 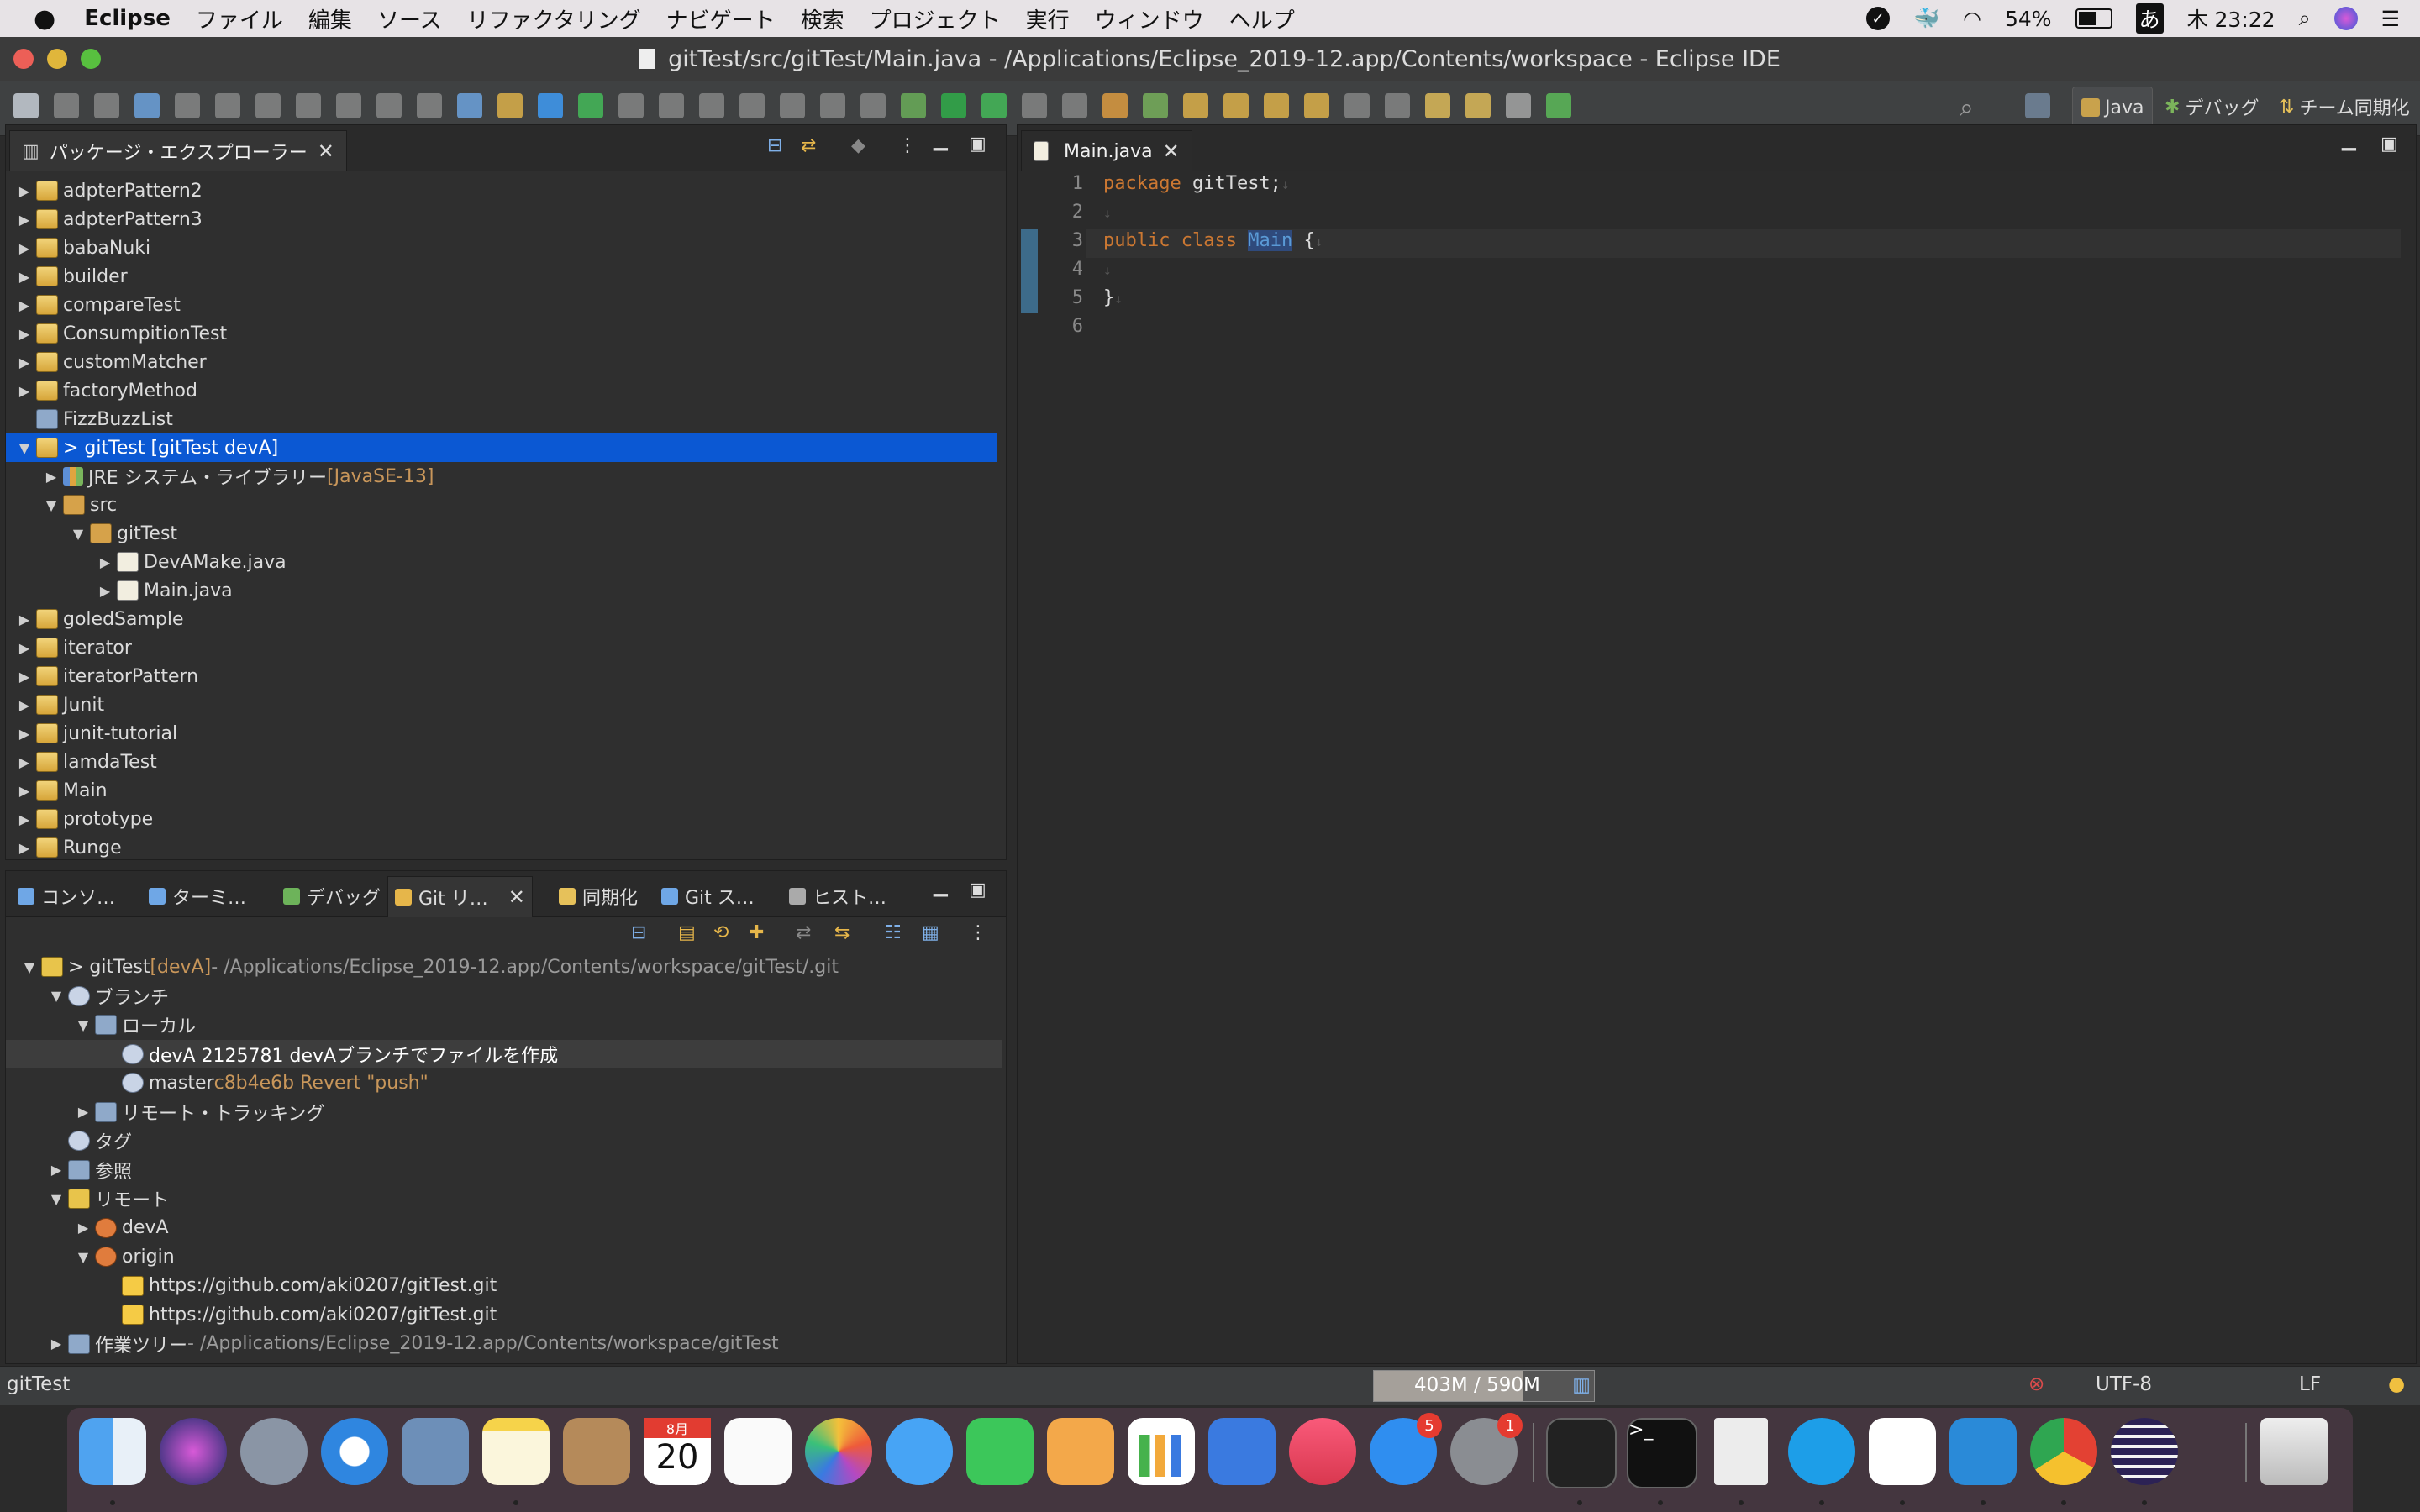 I want to click on close-window-button, so click(x=23, y=59).